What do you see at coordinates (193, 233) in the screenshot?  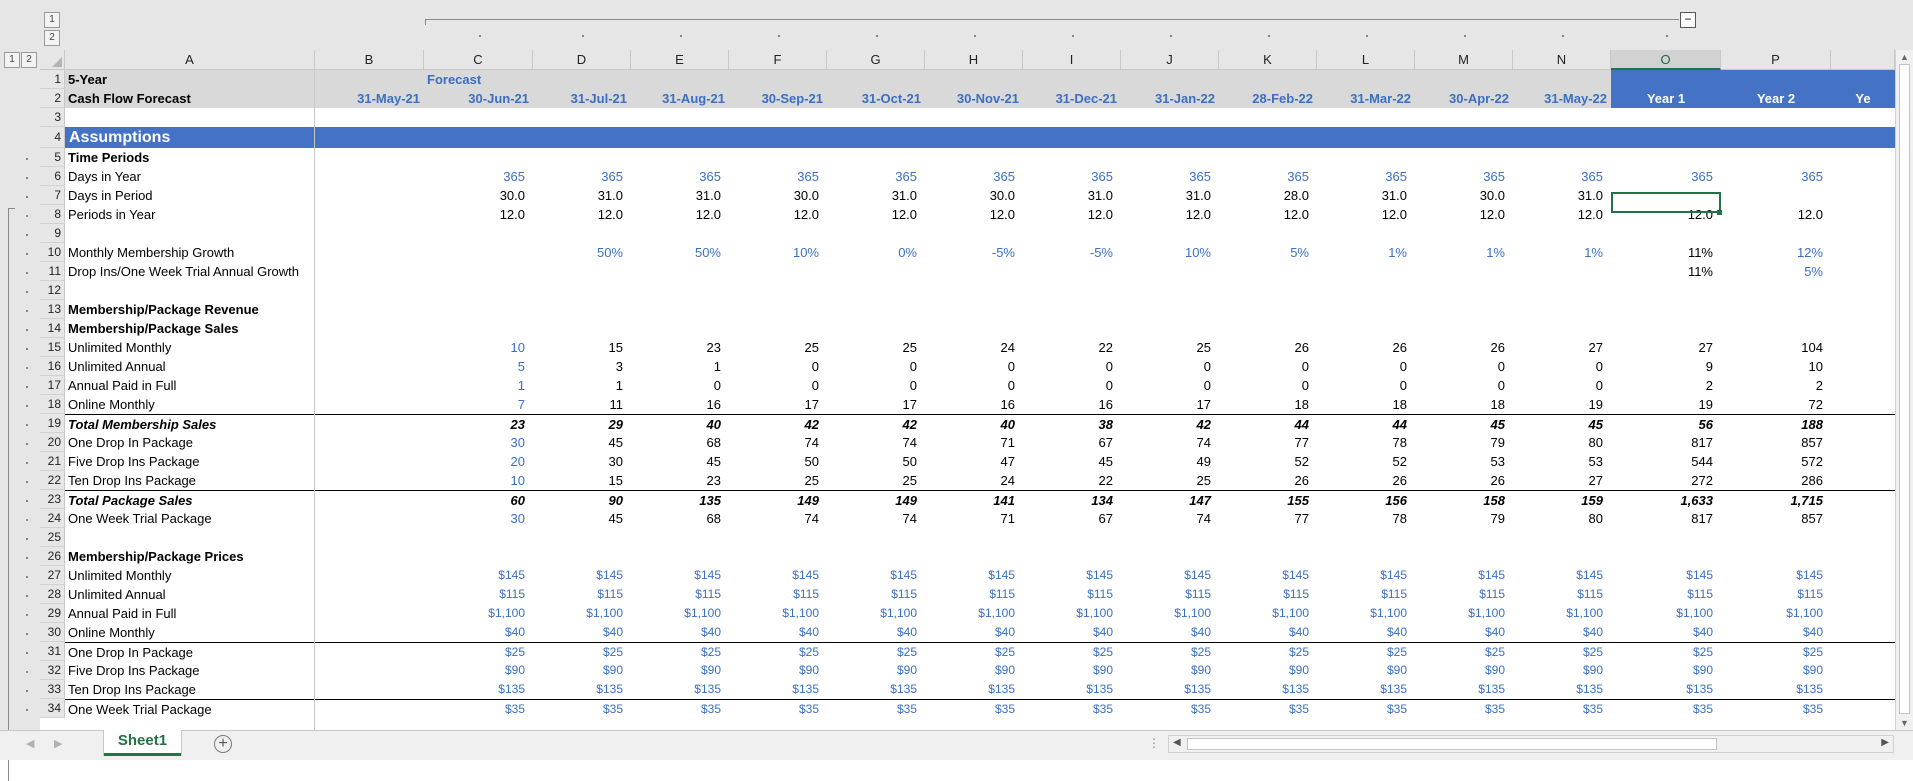 I see `row-label` at bounding box center [193, 233].